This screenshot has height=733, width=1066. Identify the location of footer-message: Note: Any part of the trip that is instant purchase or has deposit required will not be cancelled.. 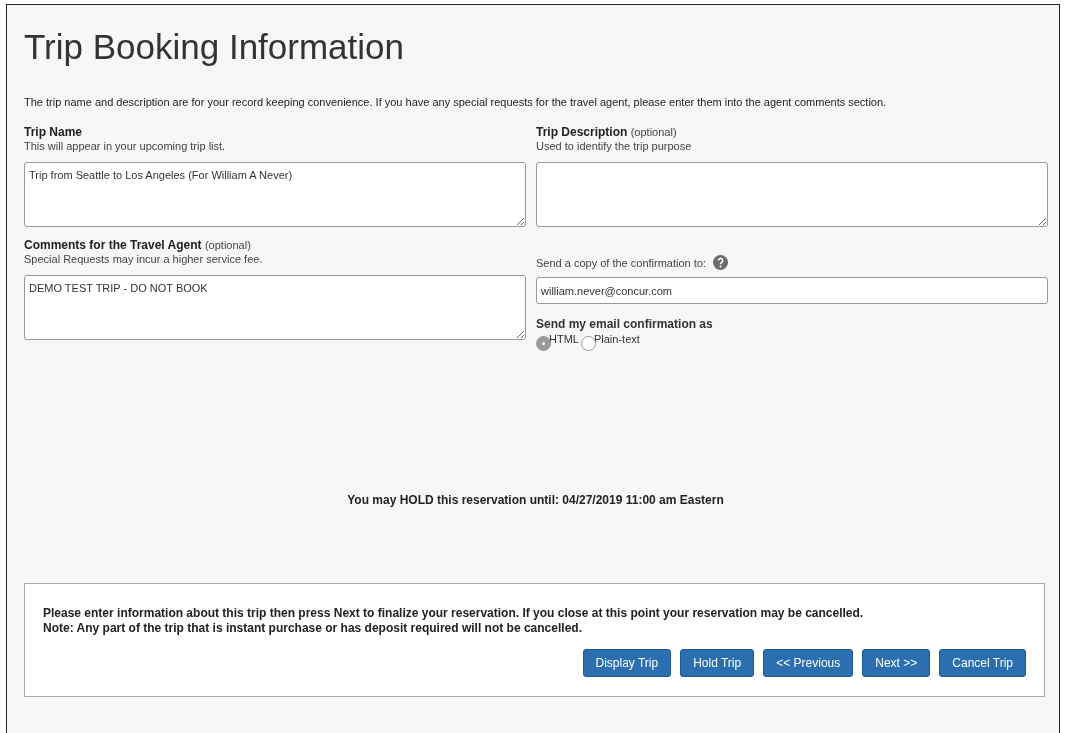
(313, 628).